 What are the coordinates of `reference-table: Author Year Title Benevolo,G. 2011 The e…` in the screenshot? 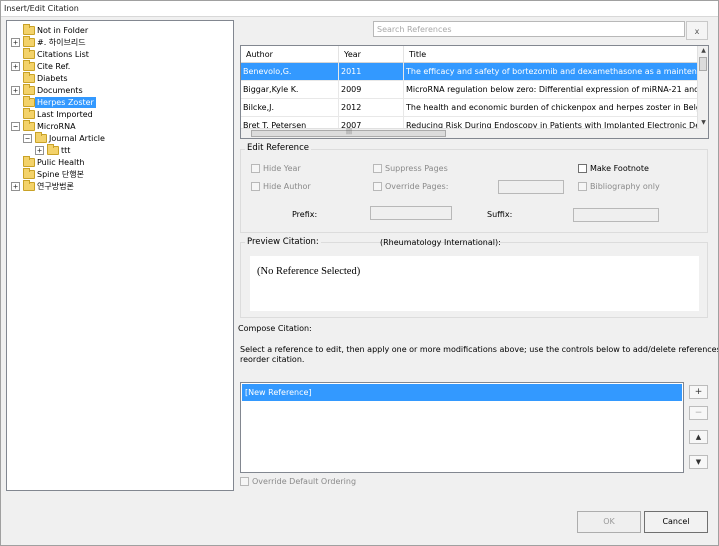 It's located at (474, 92).